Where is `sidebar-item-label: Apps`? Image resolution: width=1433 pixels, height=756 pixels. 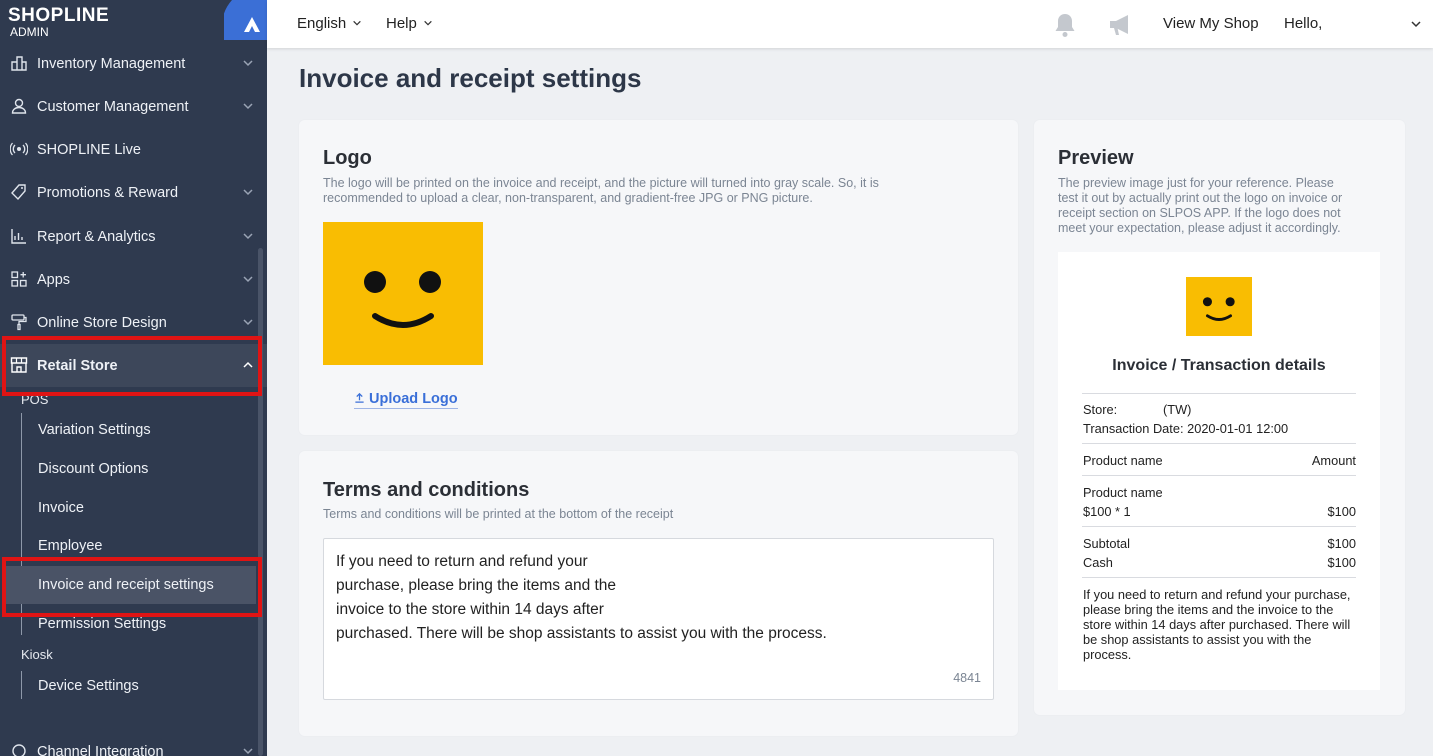
sidebar-item-label: Apps is located at coordinates (54, 279).